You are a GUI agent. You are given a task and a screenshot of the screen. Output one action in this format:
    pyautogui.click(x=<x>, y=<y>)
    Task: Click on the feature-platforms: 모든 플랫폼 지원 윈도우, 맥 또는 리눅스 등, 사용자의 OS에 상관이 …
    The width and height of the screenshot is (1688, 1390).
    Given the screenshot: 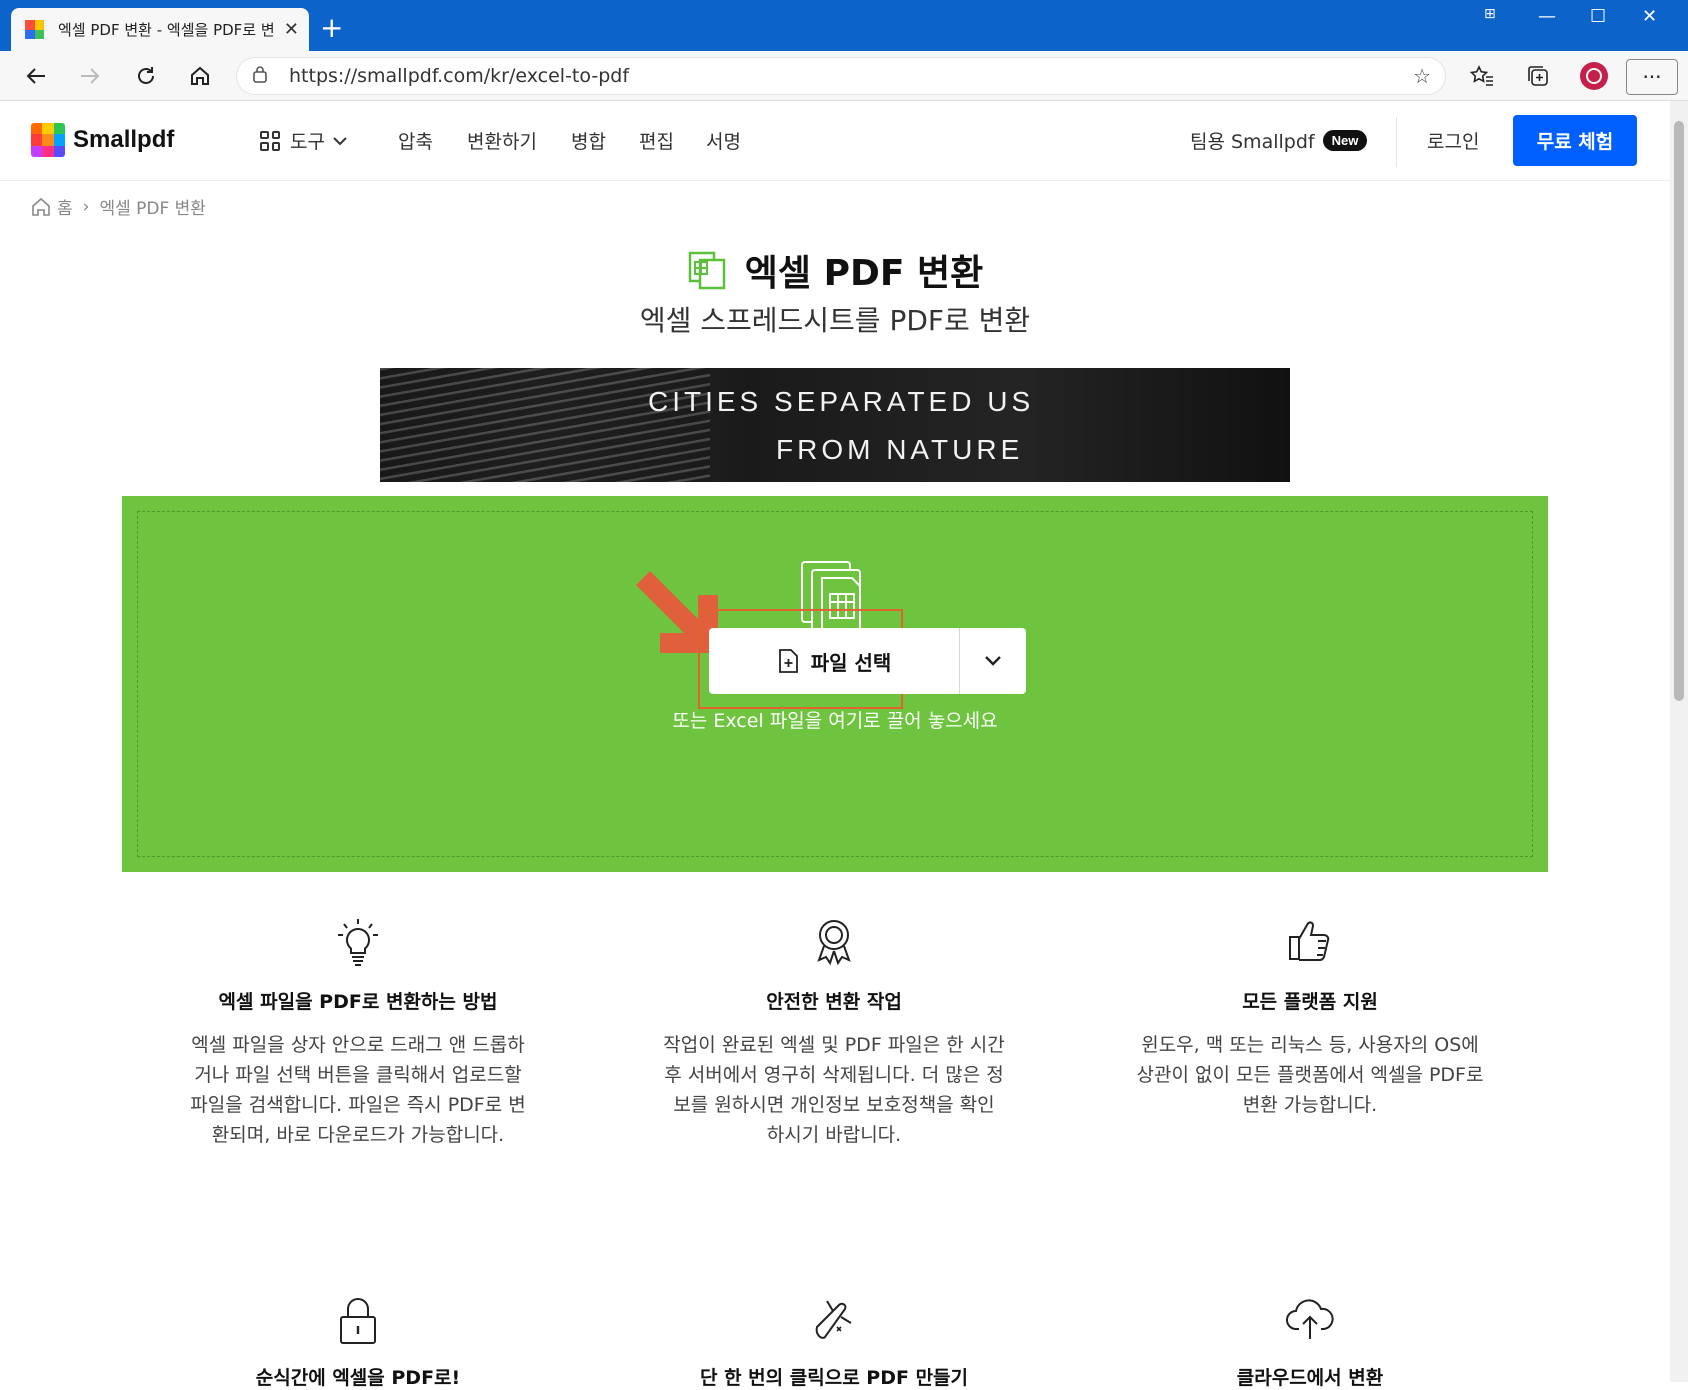 What is the action you would take?
    pyautogui.click(x=1310, y=1018)
    